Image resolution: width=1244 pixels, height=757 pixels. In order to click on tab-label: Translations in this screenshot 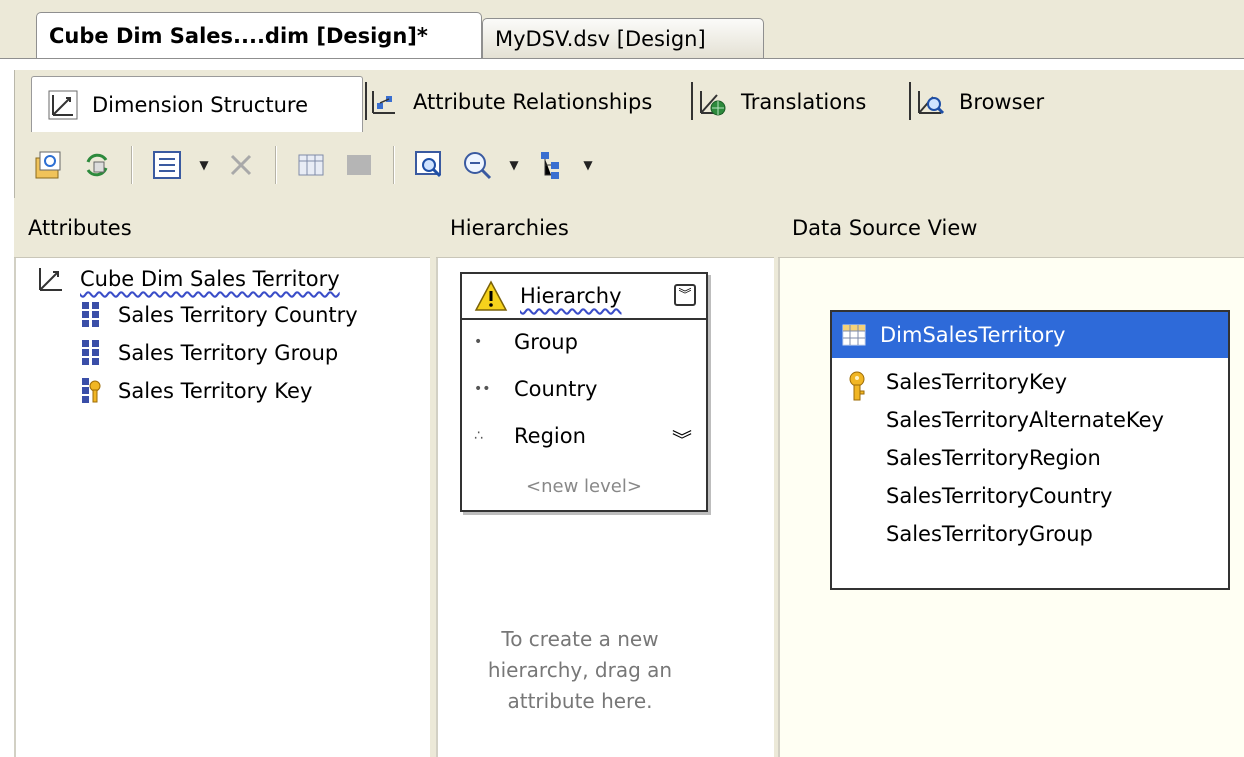, I will do `click(804, 102)`.